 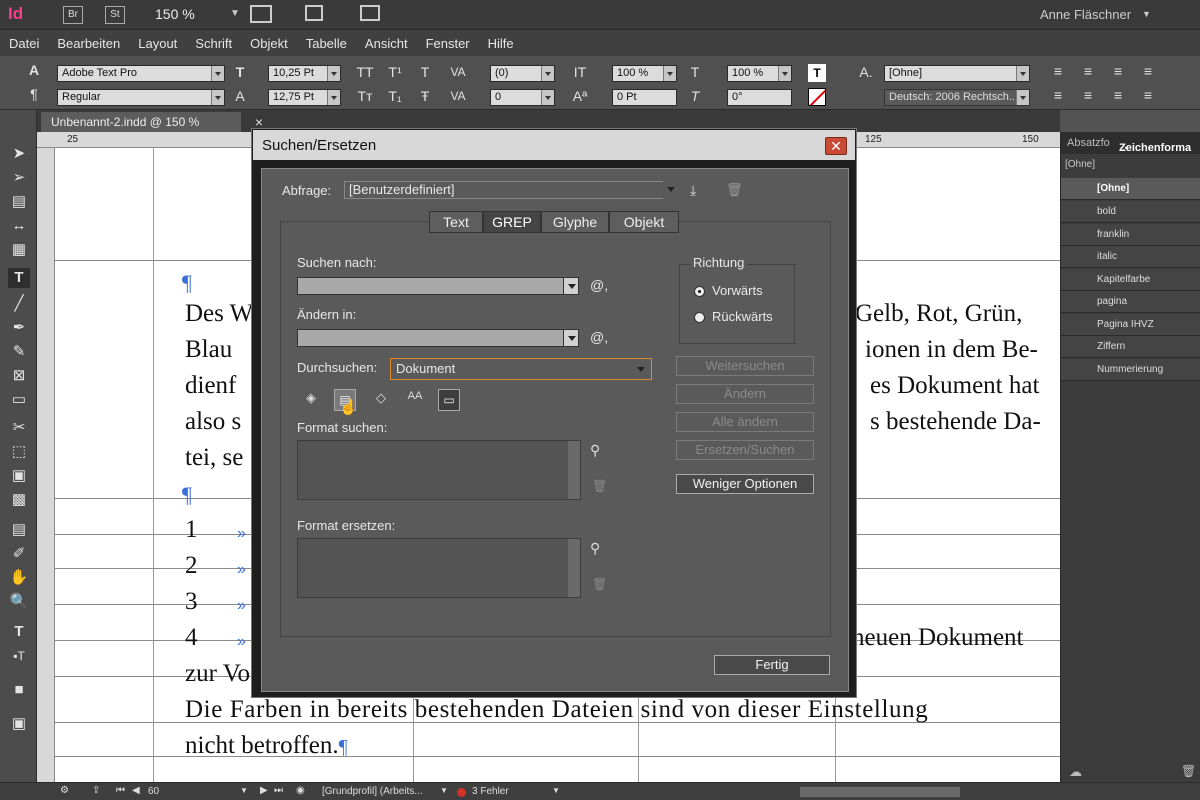 What do you see at coordinates (574, 470) in the screenshot?
I see `format-find-scrollbar` at bounding box center [574, 470].